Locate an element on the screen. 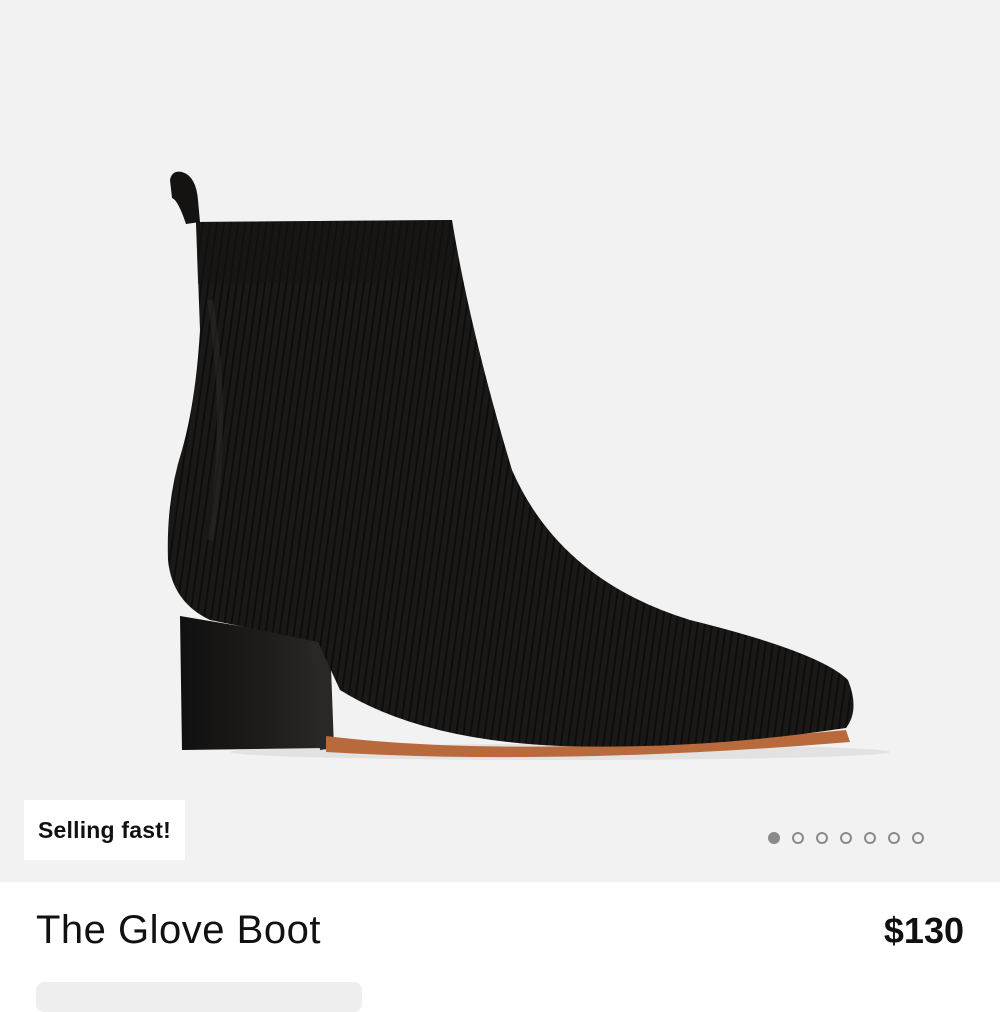 The height and width of the screenshot is (1012, 1000). product-price: $130 is located at coordinates (923, 930).